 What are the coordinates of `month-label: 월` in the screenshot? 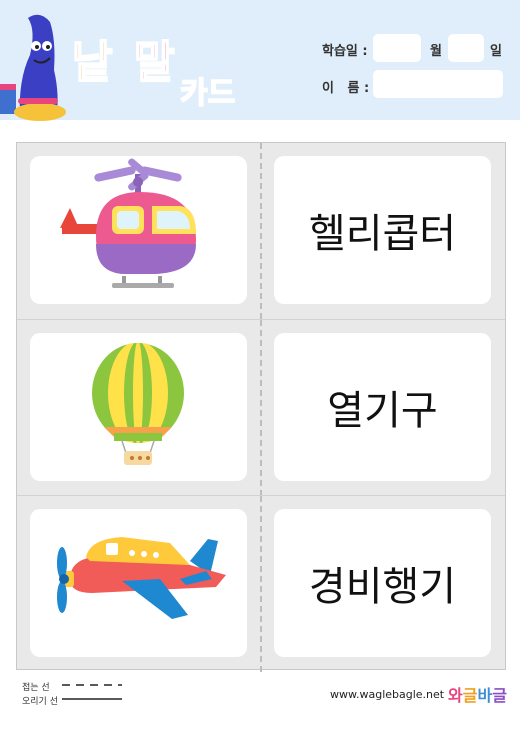 It's located at (436, 51).